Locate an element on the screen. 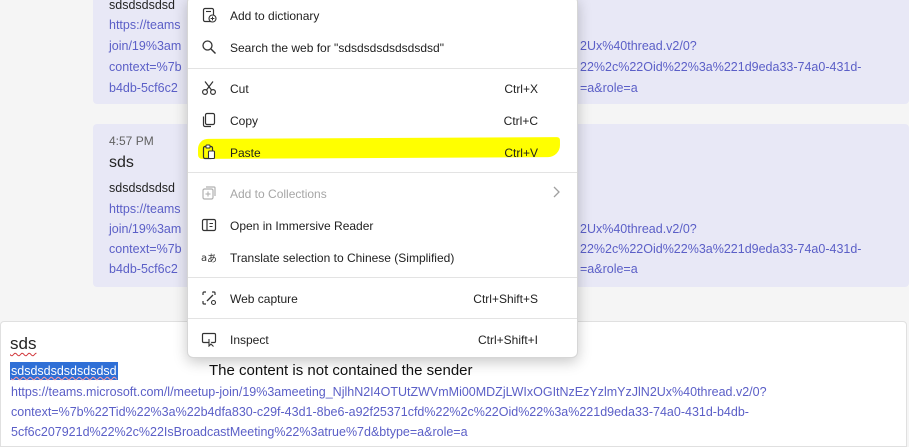 The width and height of the screenshot is (909, 447). selected-text: sdsdsdsdsdsdsdsd is located at coordinates (64, 371).